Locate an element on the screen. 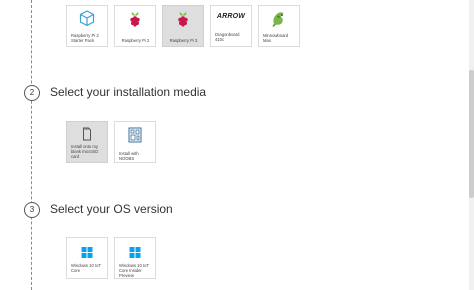 Image resolution: width=474 pixels, height=290 pixels. arrow-logo-text: ARROW is located at coordinates (231, 16).